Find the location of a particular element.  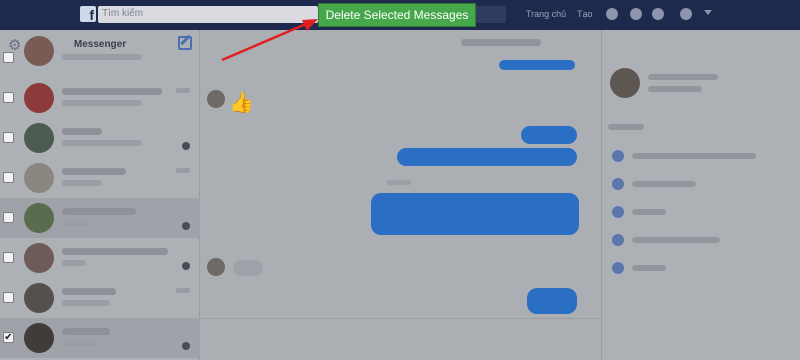

conversation-item: ✔ is located at coordinates (100, 338).